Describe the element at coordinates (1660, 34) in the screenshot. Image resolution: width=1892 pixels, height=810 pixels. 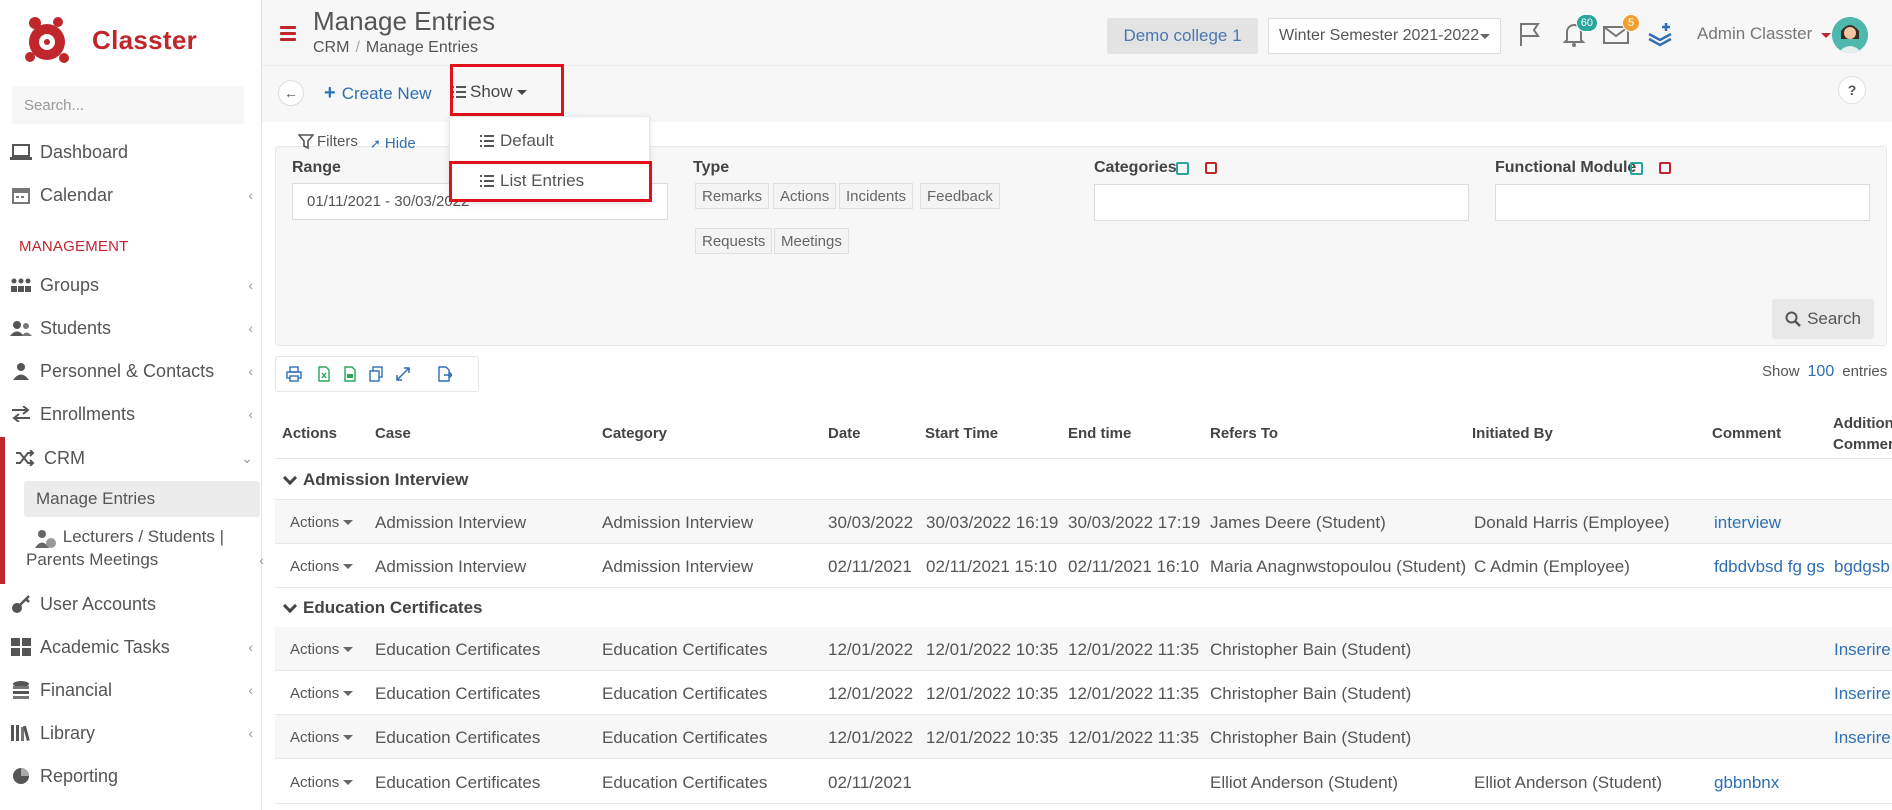
I see `layers-plus-icon` at that location.